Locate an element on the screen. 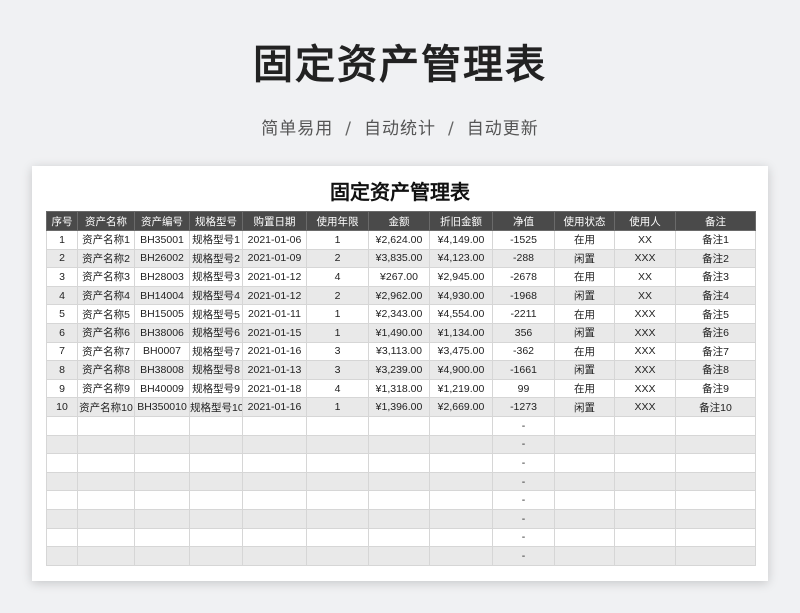  table-cell: 规格型号8 is located at coordinates (216, 370).